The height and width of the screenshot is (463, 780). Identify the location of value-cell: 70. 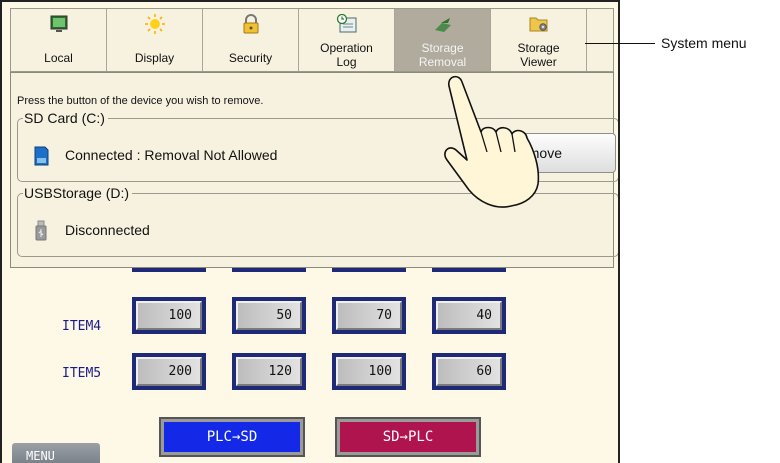
(369, 315).